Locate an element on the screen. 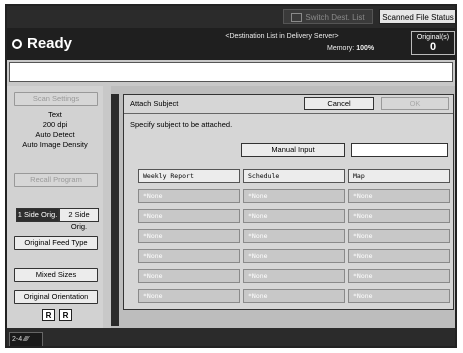 This screenshot has height=353, width=463. dialog-title: Attach Subject is located at coordinates (154, 103).